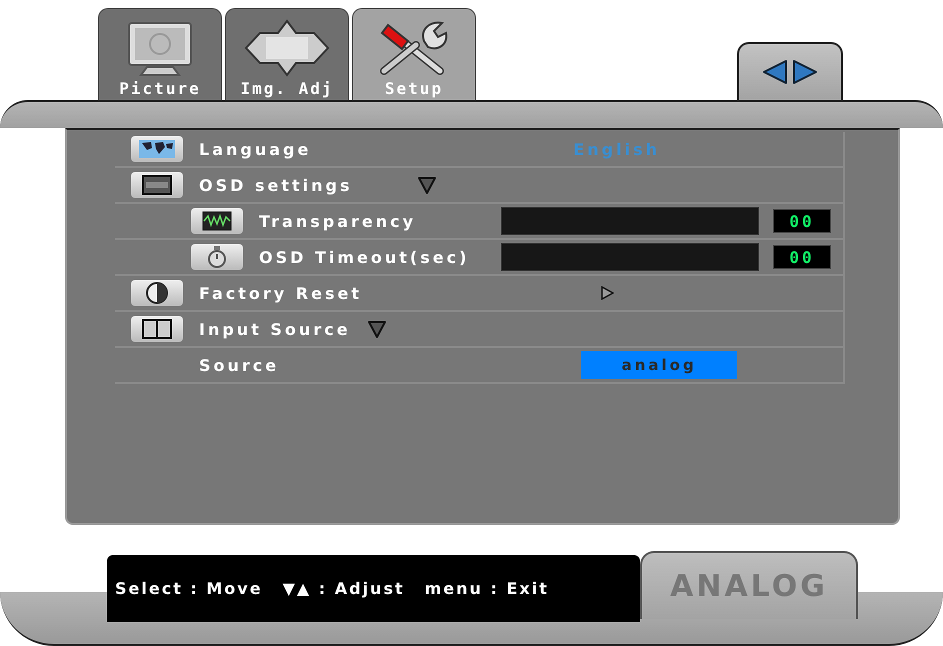 This screenshot has height=646, width=943. Describe the element at coordinates (255, 149) in the screenshot. I see `menu-label: Language` at that location.